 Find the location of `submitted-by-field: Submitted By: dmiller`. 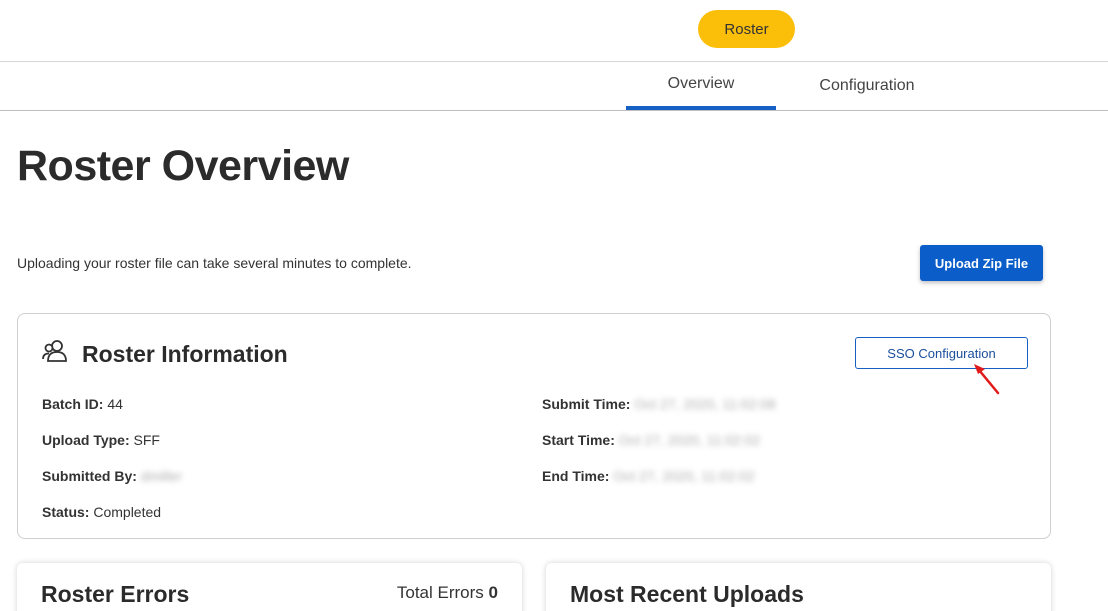

submitted-by-field: Submitted By: dmiller is located at coordinates (112, 476).